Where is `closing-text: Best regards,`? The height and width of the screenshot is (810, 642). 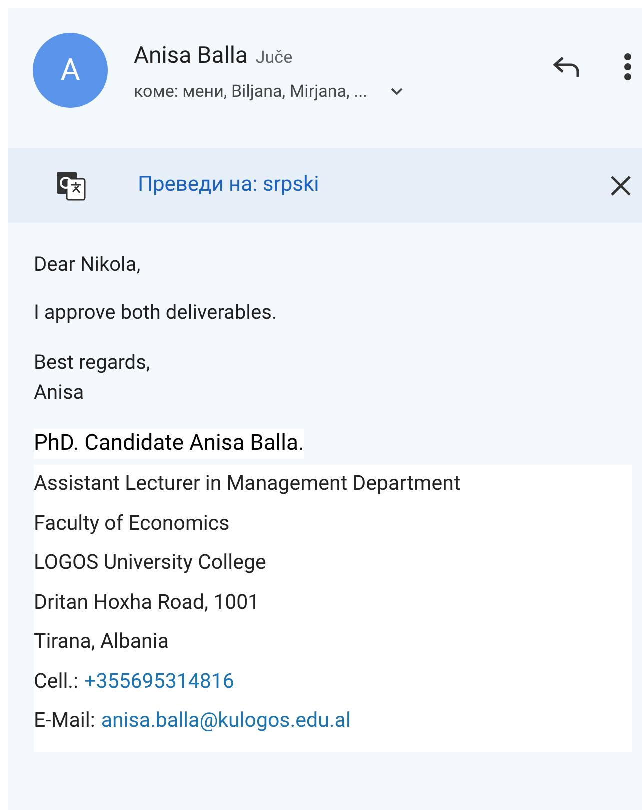
closing-text: Best regards, is located at coordinates (93, 362).